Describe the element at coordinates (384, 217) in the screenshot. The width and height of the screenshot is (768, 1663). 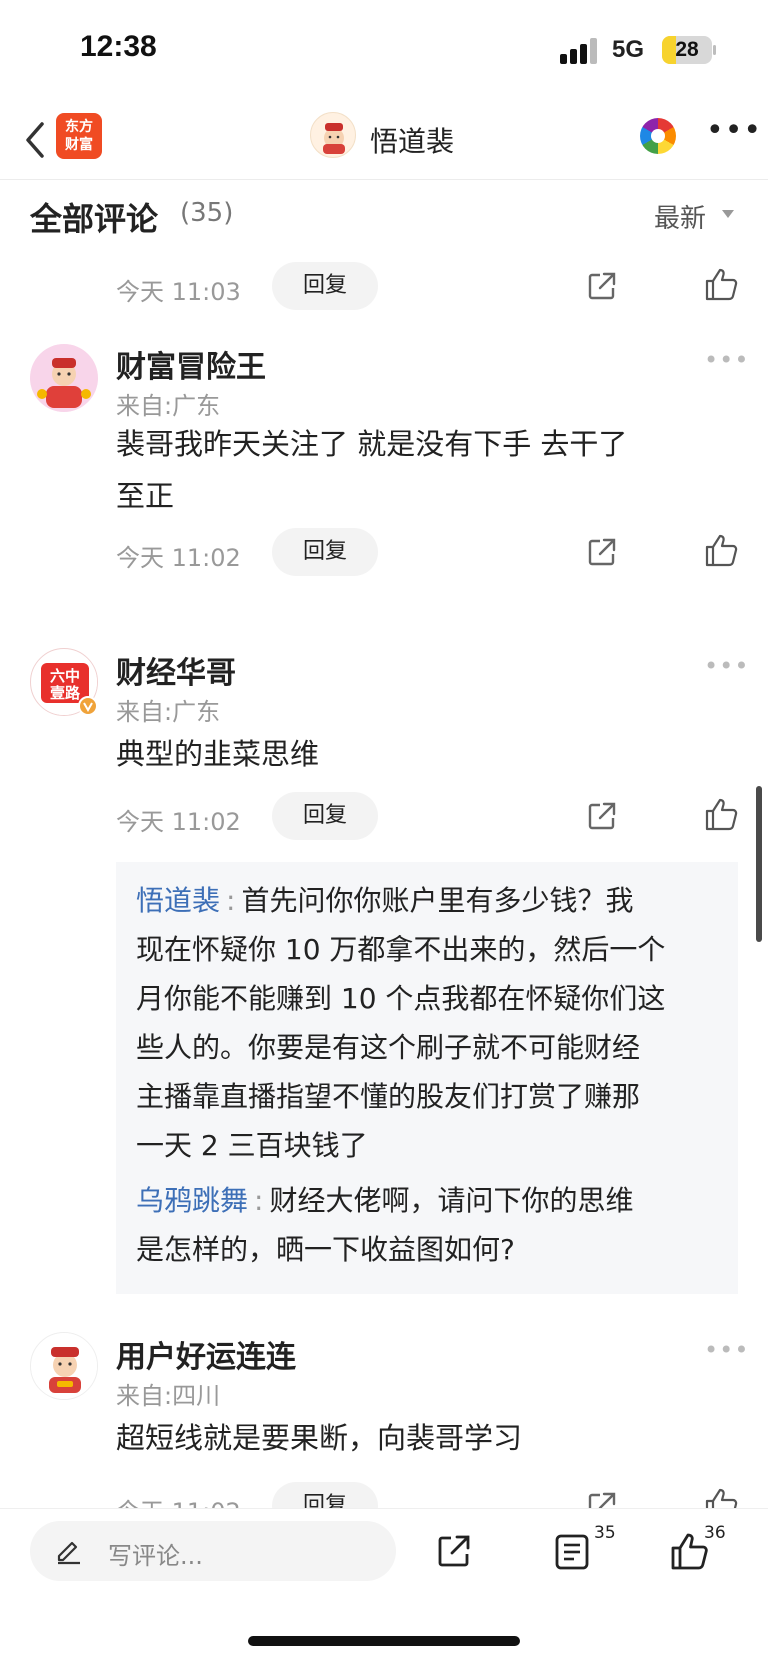
I see `comments-header: 全部评论 (35) 最新` at that location.